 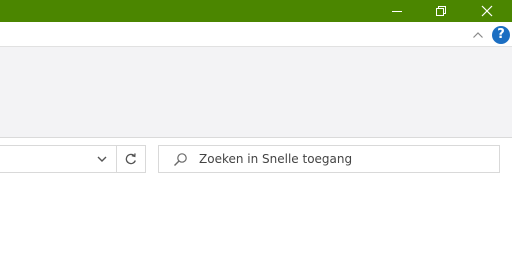 I want to click on address-history-dropdown, so click(x=102, y=159).